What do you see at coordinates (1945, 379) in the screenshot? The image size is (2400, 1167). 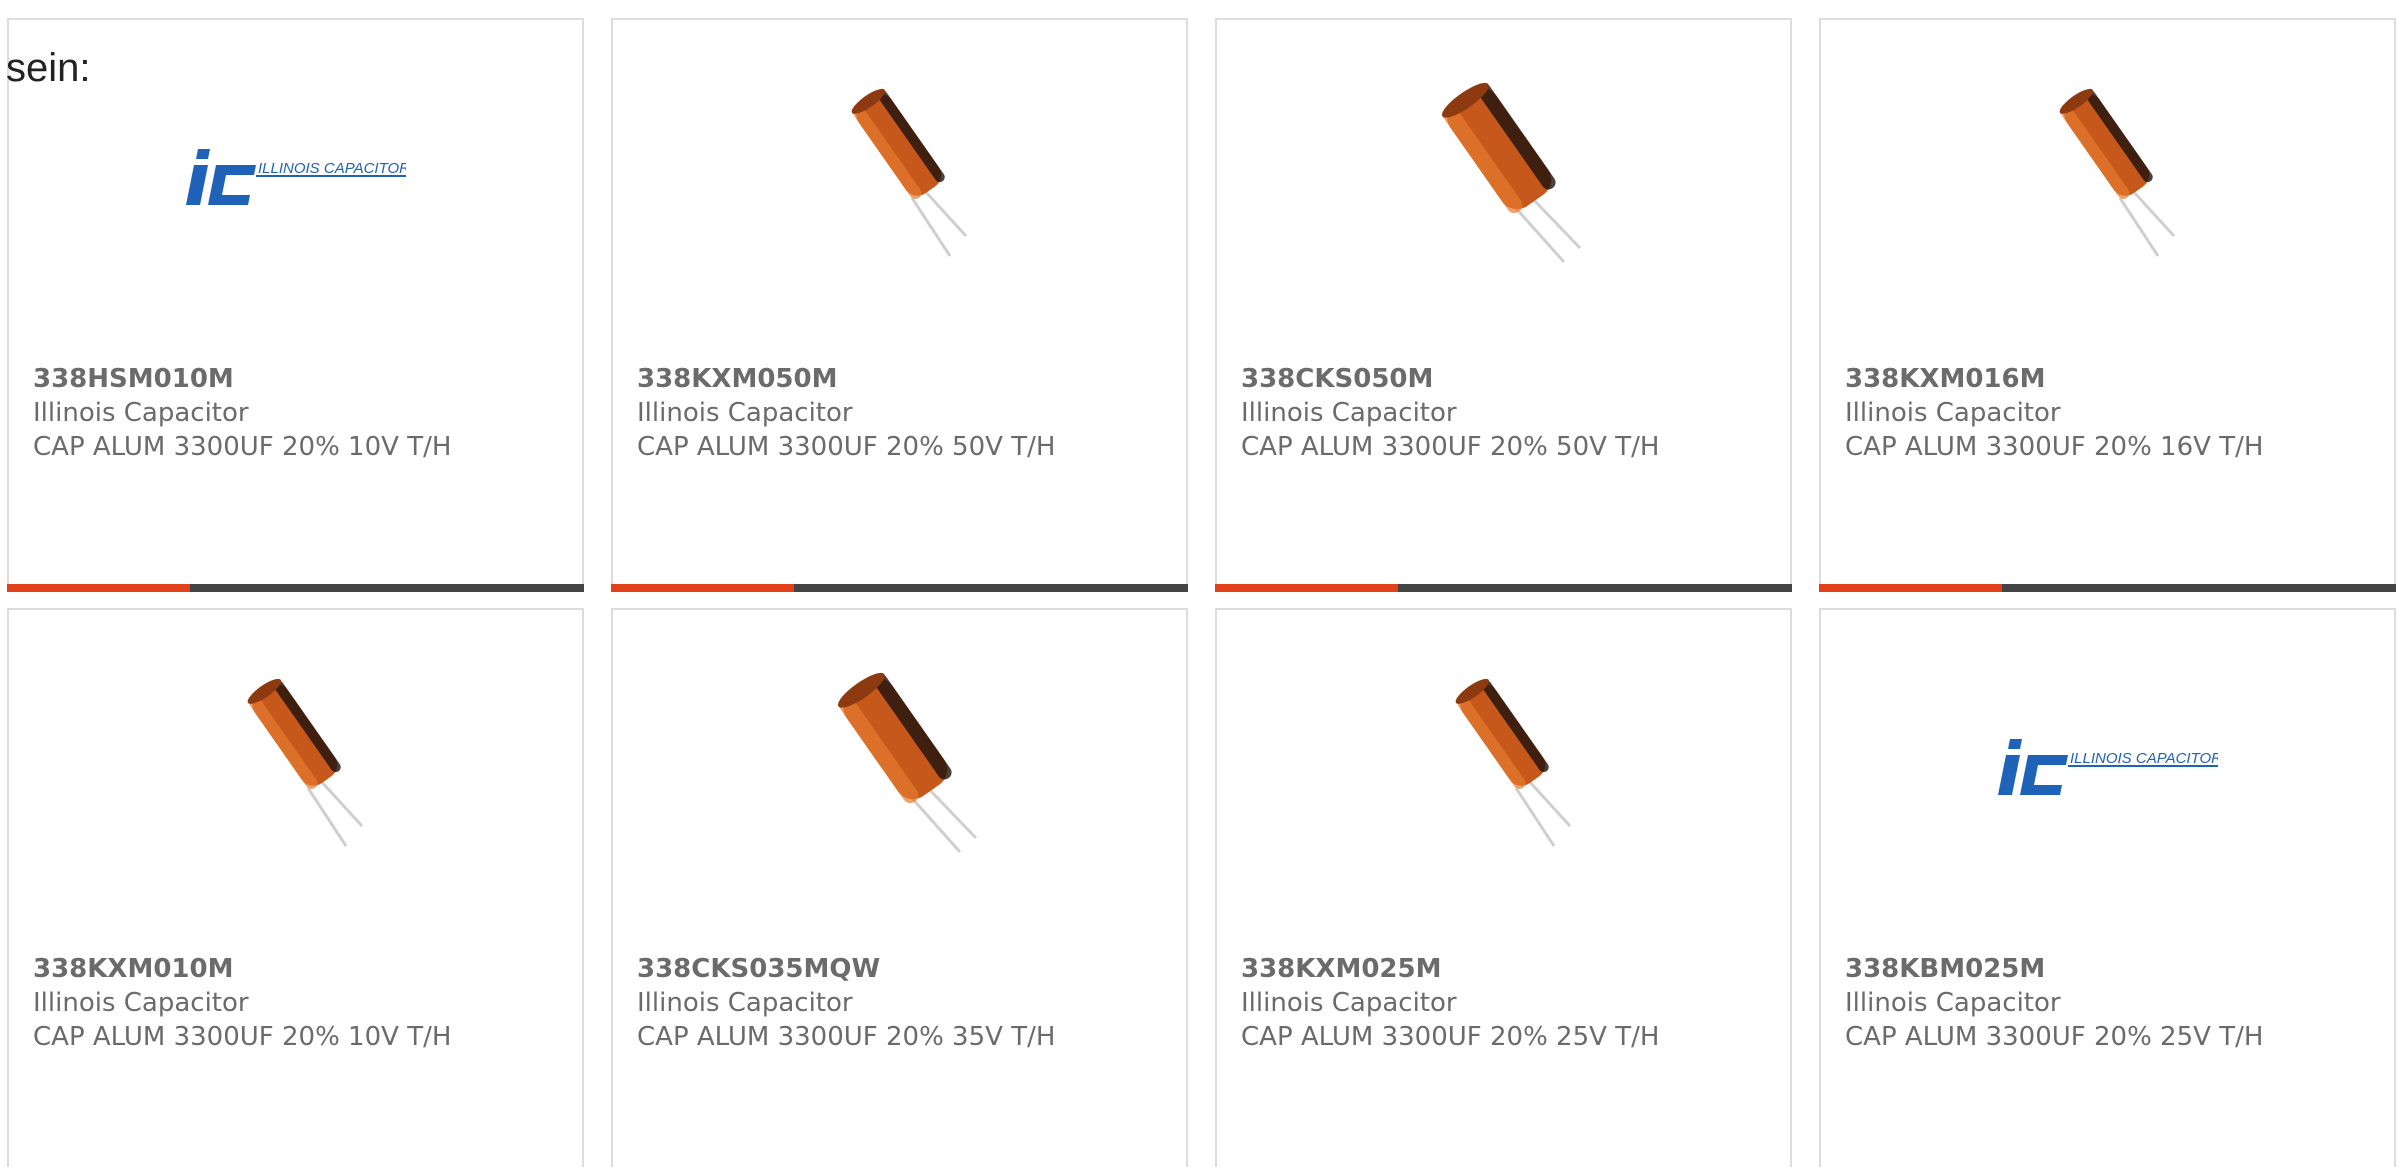 I see `part-number-link: 338KXM016M` at bounding box center [1945, 379].